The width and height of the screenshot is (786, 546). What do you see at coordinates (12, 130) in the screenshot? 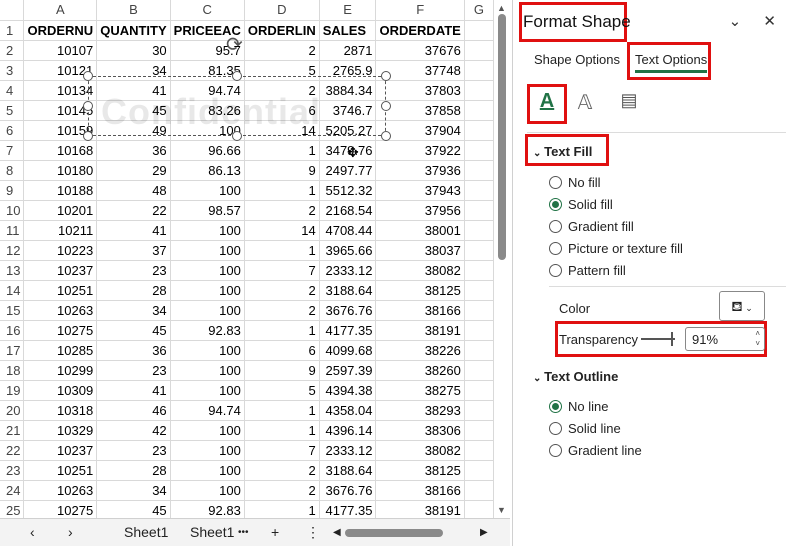
I see `row-header: 6` at bounding box center [12, 130].